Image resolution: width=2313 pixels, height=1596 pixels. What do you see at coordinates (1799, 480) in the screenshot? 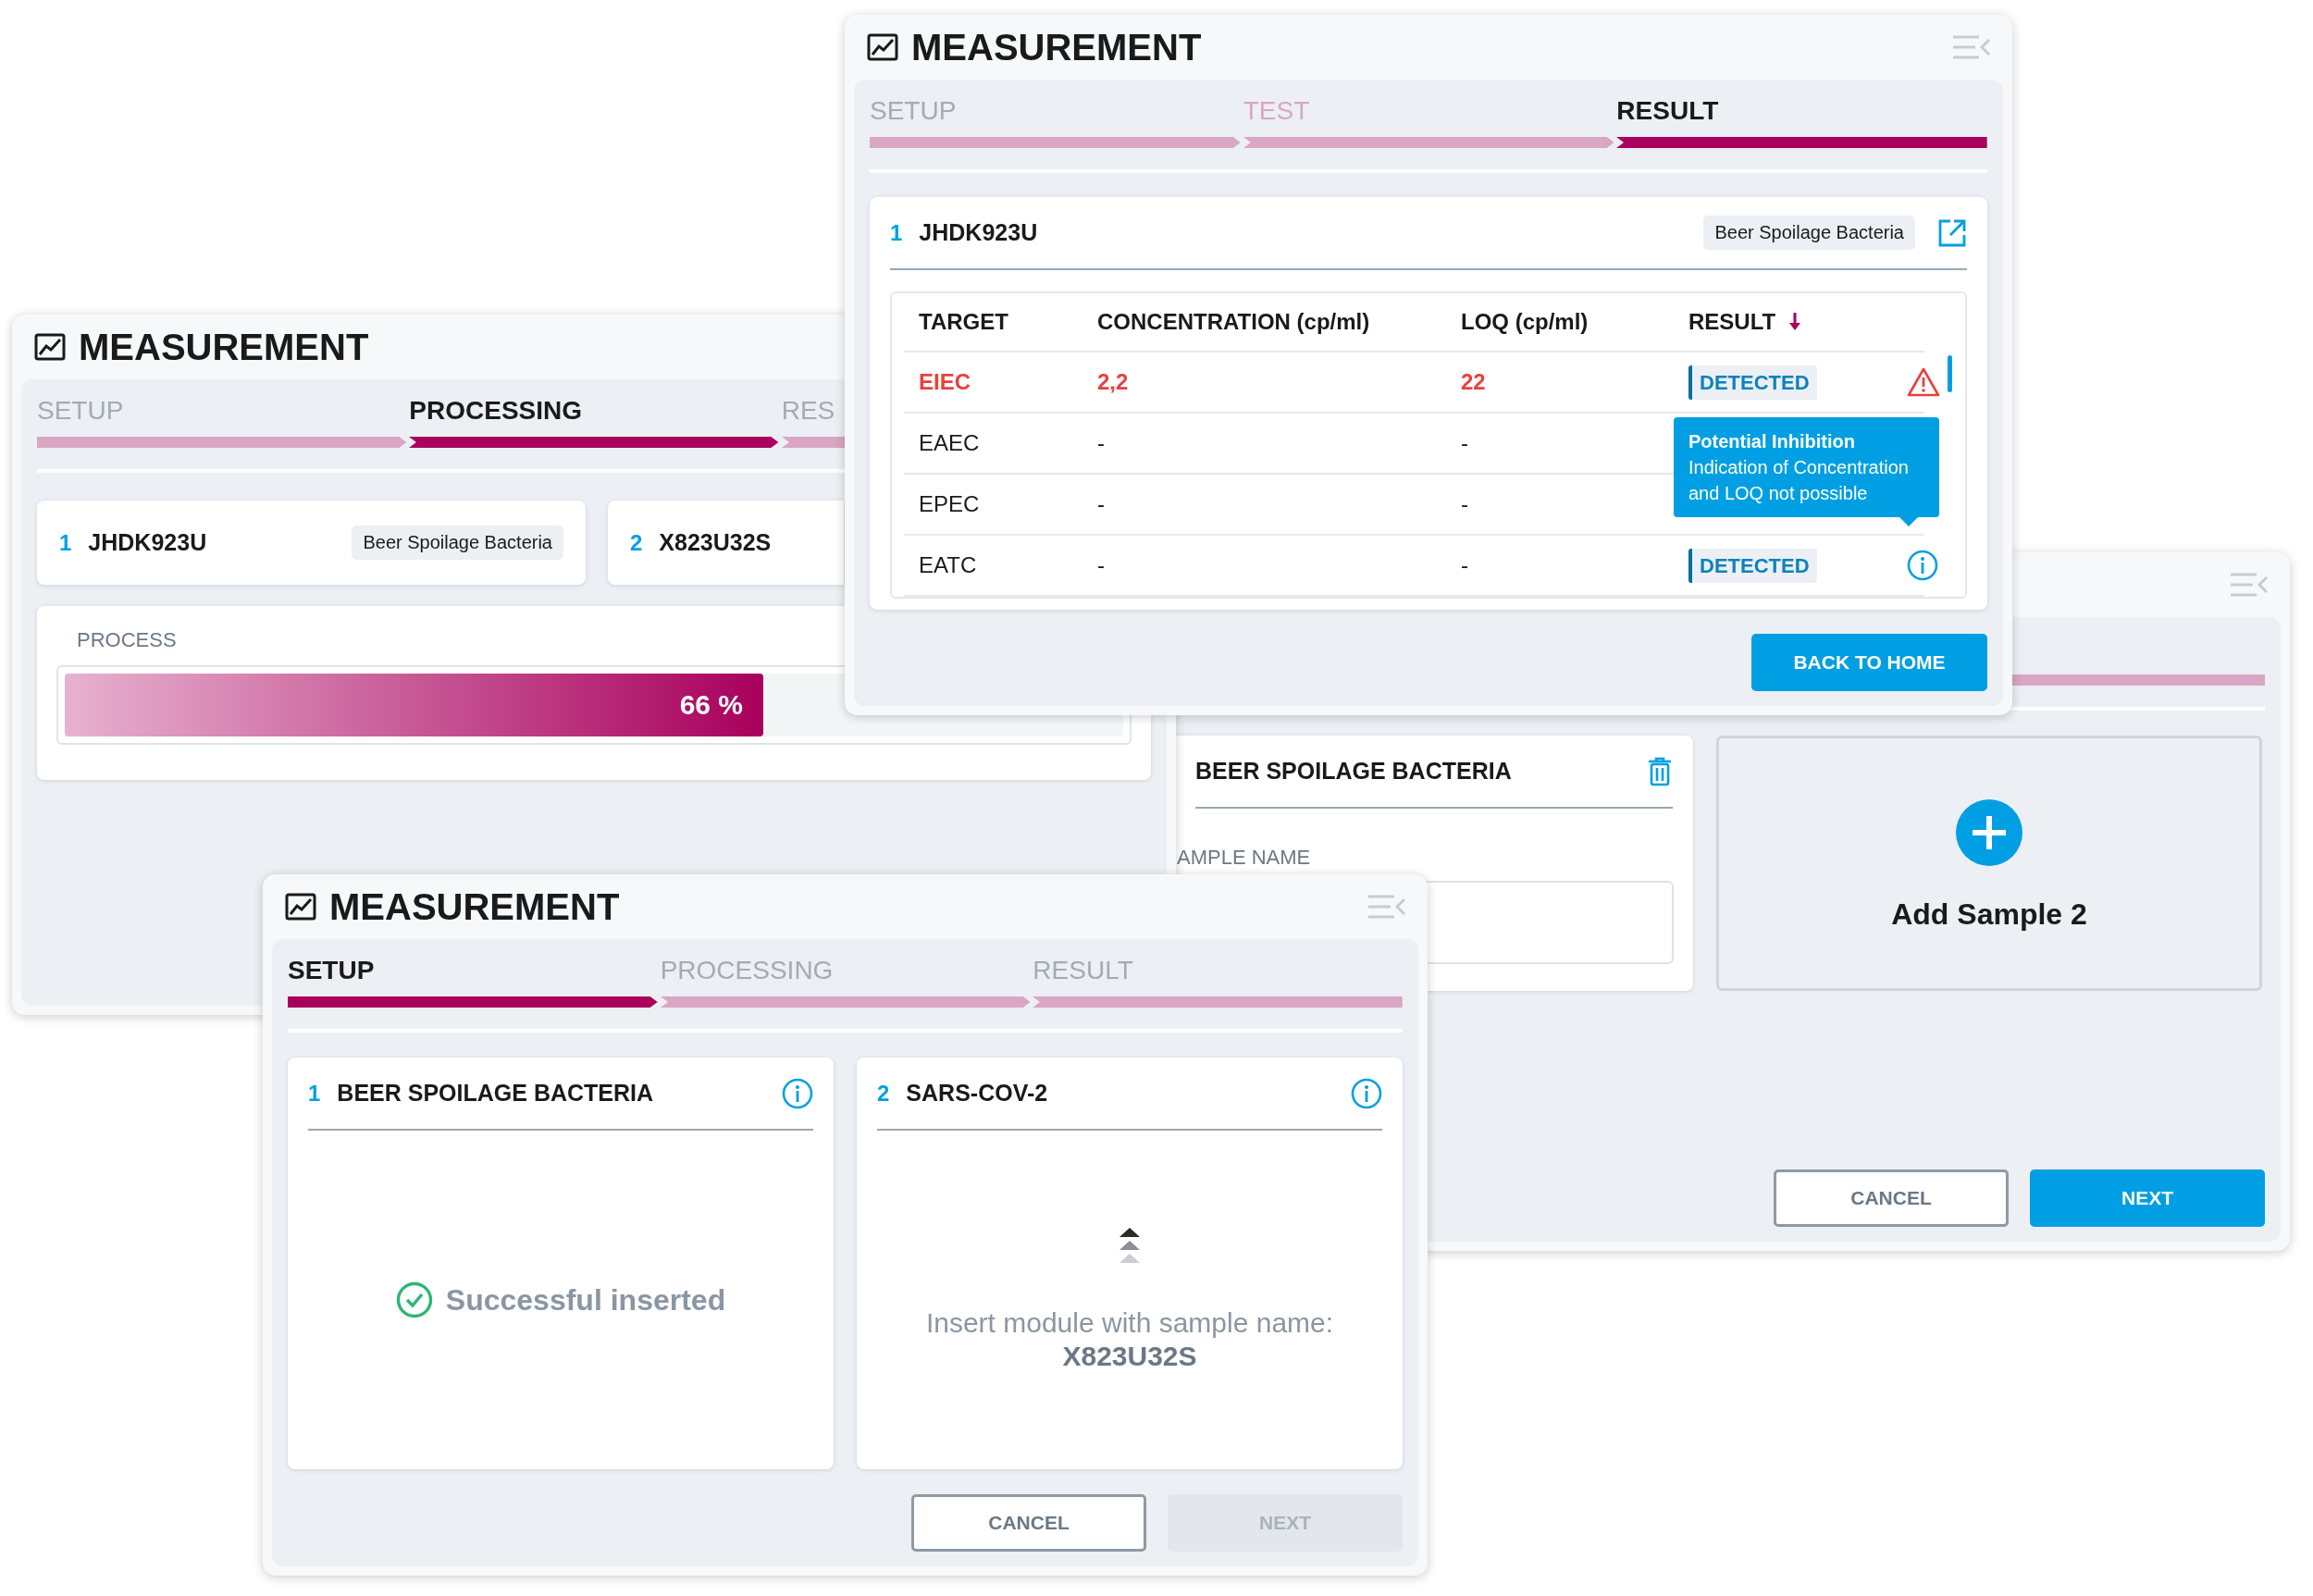
I see `tooltip-text: Indication of Concentration and LOQ not possible` at bounding box center [1799, 480].